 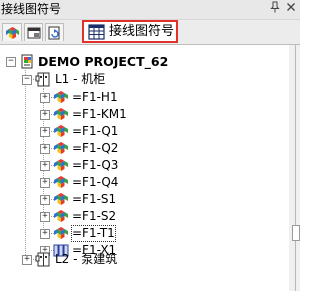 What do you see at coordinates (94, 216) in the screenshot?
I see `tree-item-label: =F1-S2` at bounding box center [94, 216].